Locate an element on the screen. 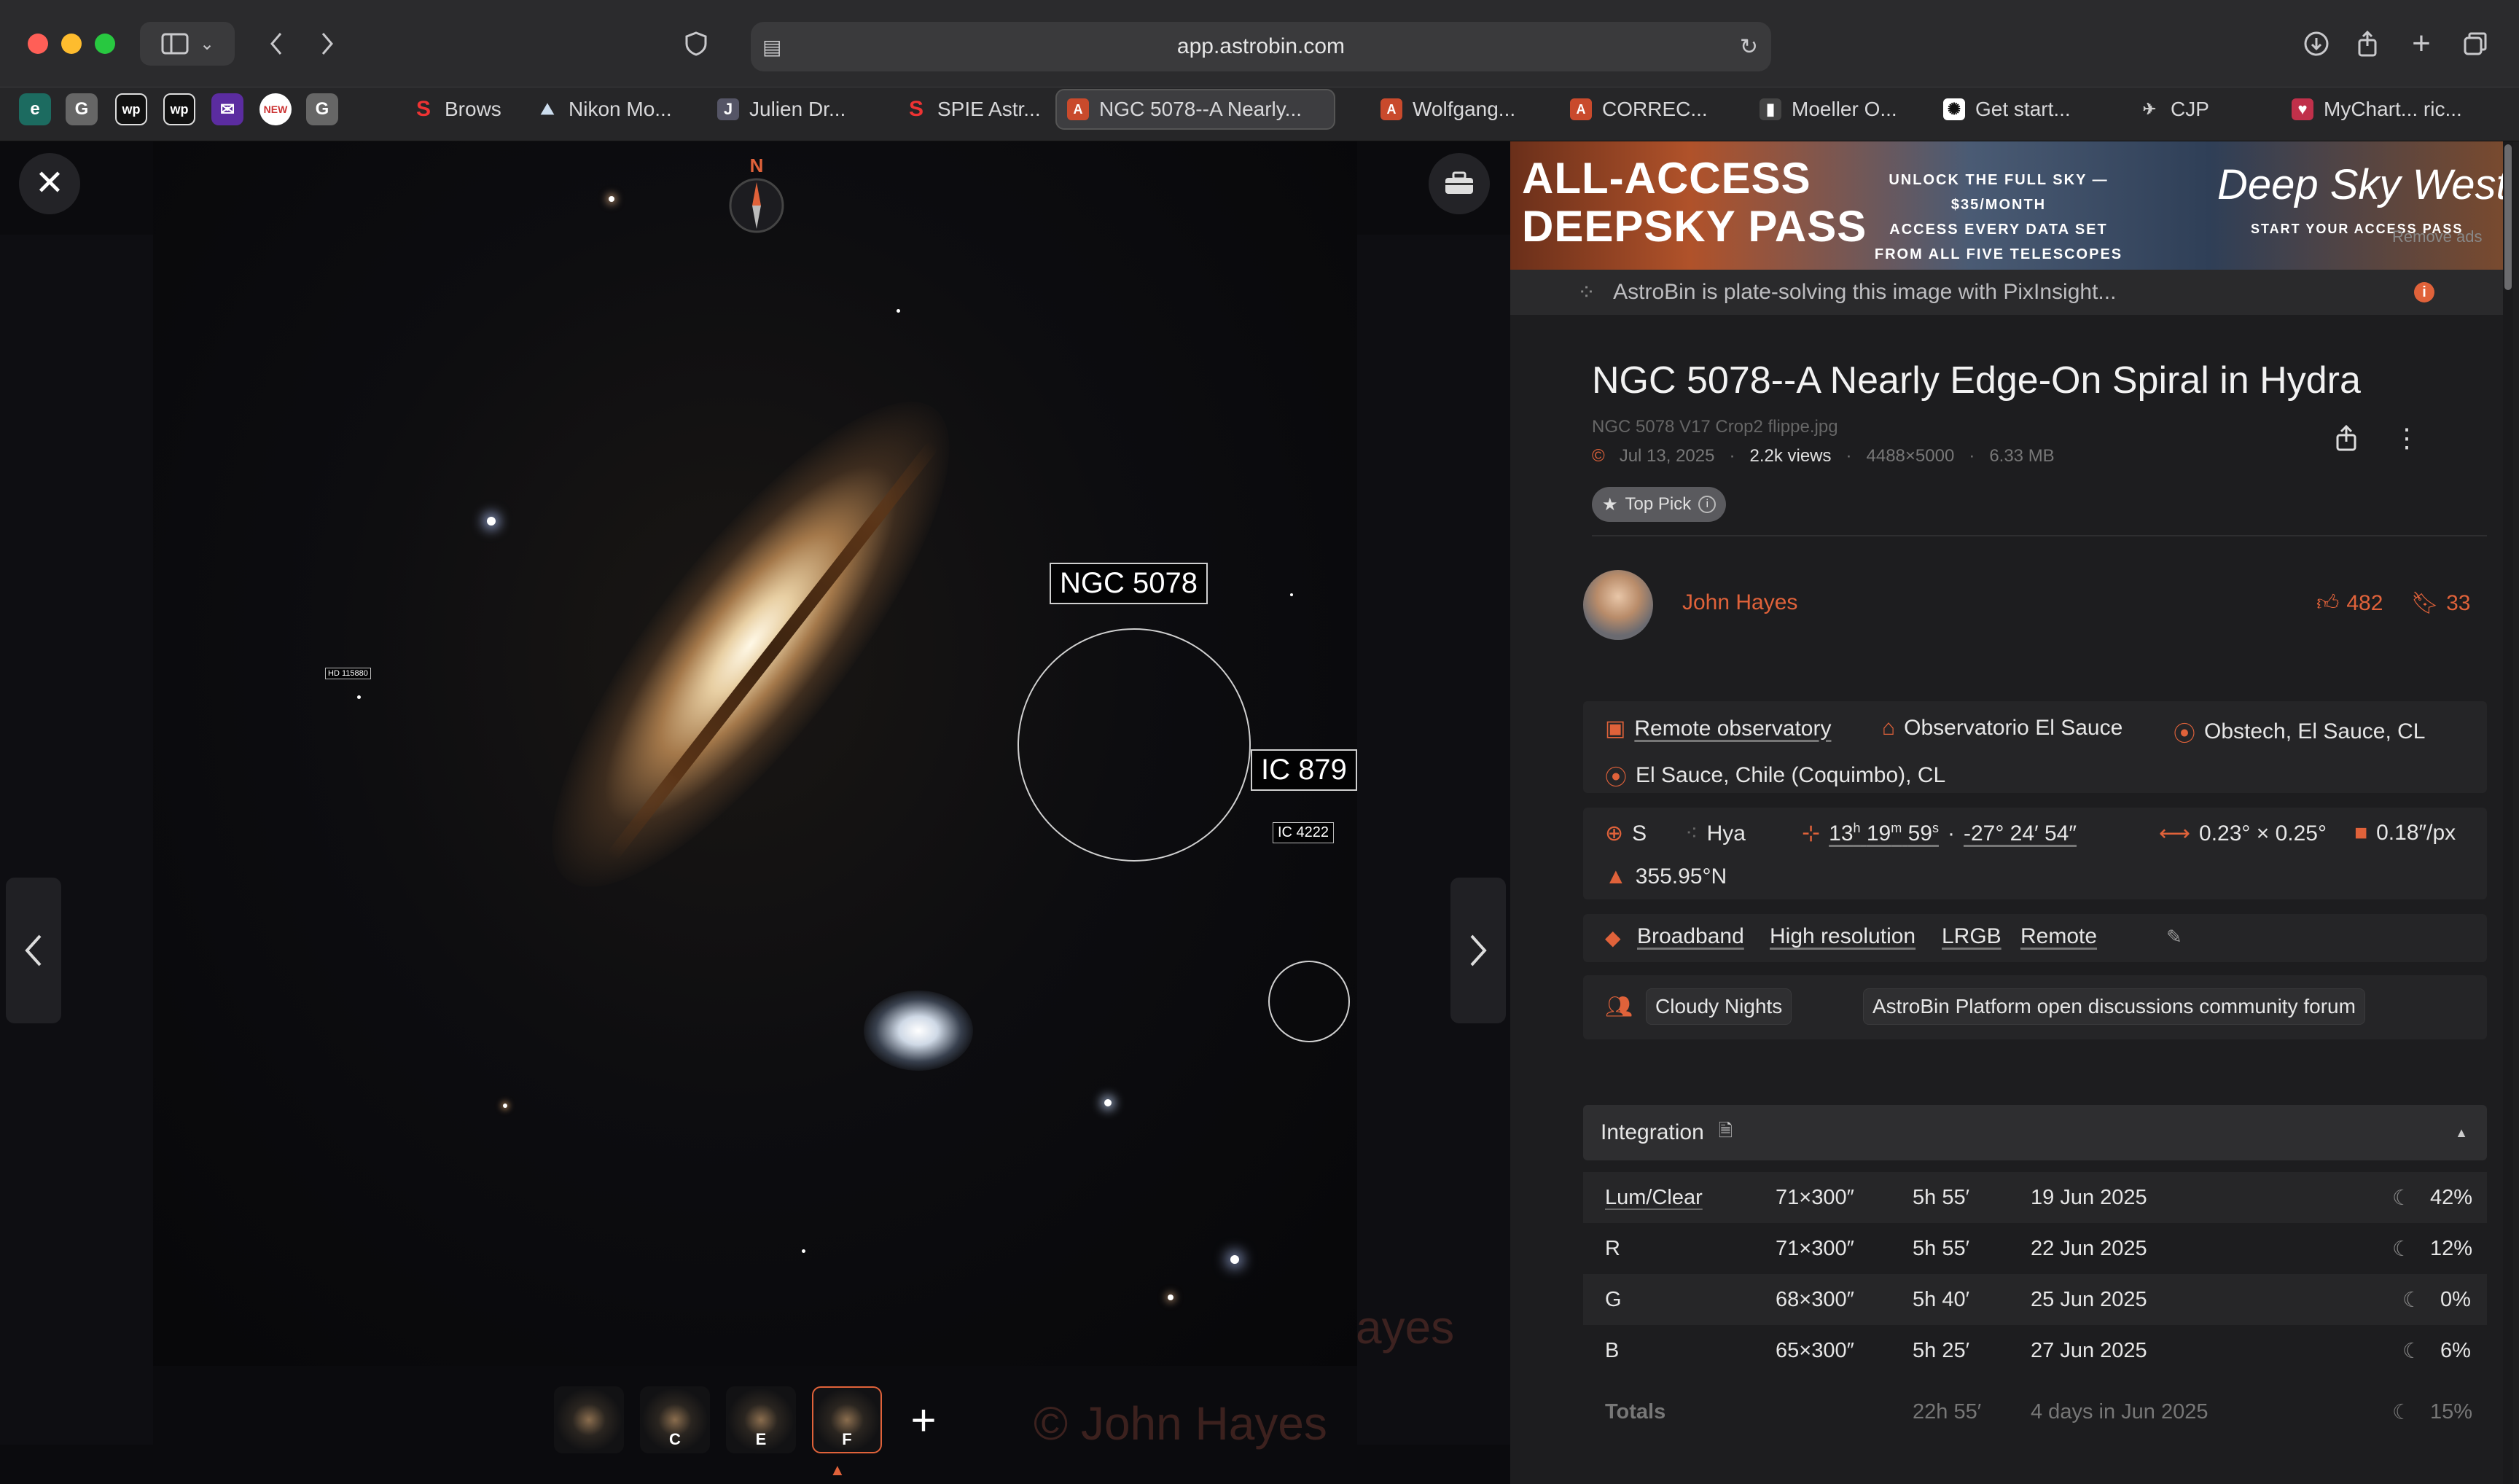  mychart-icon: ♥ is located at coordinates (2302, 109).